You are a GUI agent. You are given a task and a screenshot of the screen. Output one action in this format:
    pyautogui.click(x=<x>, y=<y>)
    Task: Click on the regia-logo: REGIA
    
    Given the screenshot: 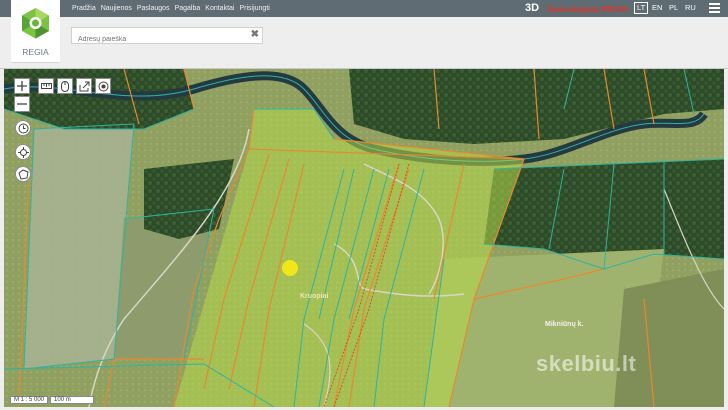 What is the action you would take?
    pyautogui.click(x=35, y=31)
    